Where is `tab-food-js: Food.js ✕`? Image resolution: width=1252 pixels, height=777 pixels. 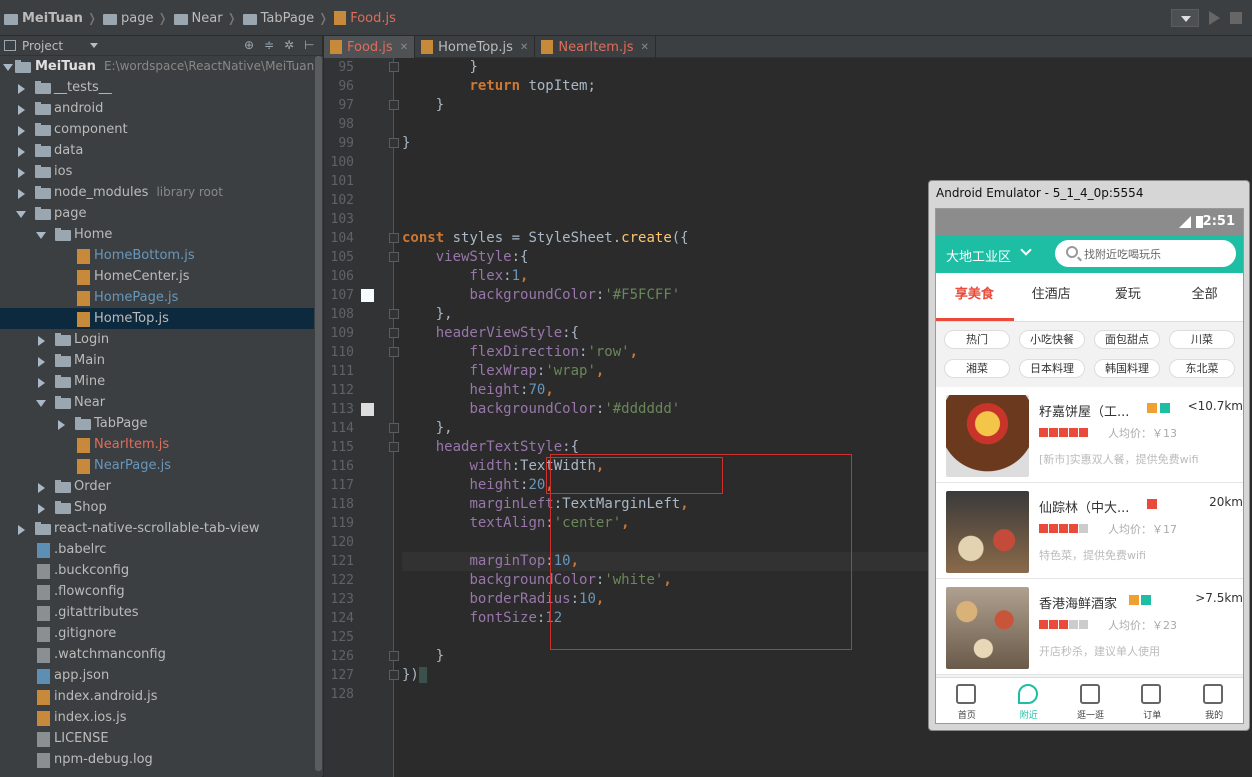
tab-food-js: Food.js ✕ is located at coordinates (370, 47).